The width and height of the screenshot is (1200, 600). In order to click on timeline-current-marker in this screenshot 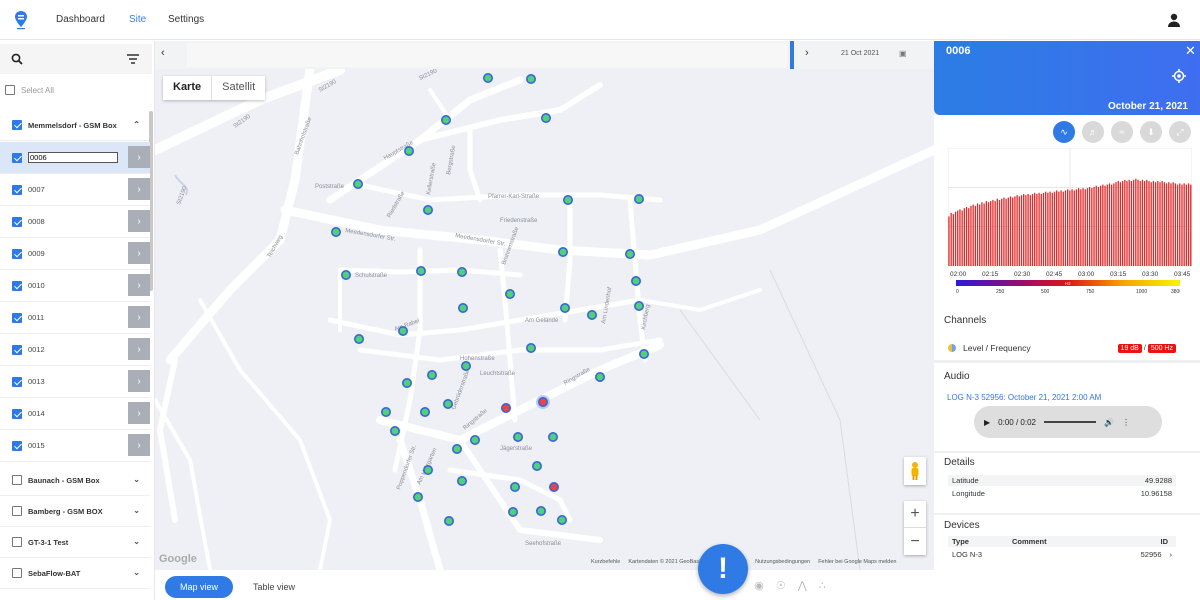, I will do `click(792, 55)`.